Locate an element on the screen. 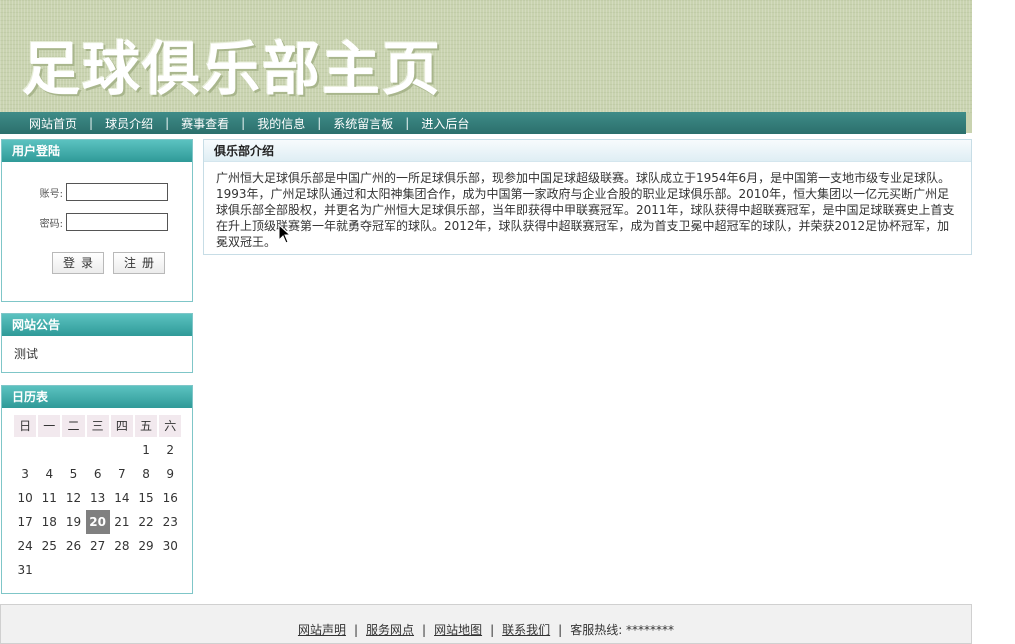 The height and width of the screenshot is (644, 1015). calendar-day: 29 is located at coordinates (146, 546).